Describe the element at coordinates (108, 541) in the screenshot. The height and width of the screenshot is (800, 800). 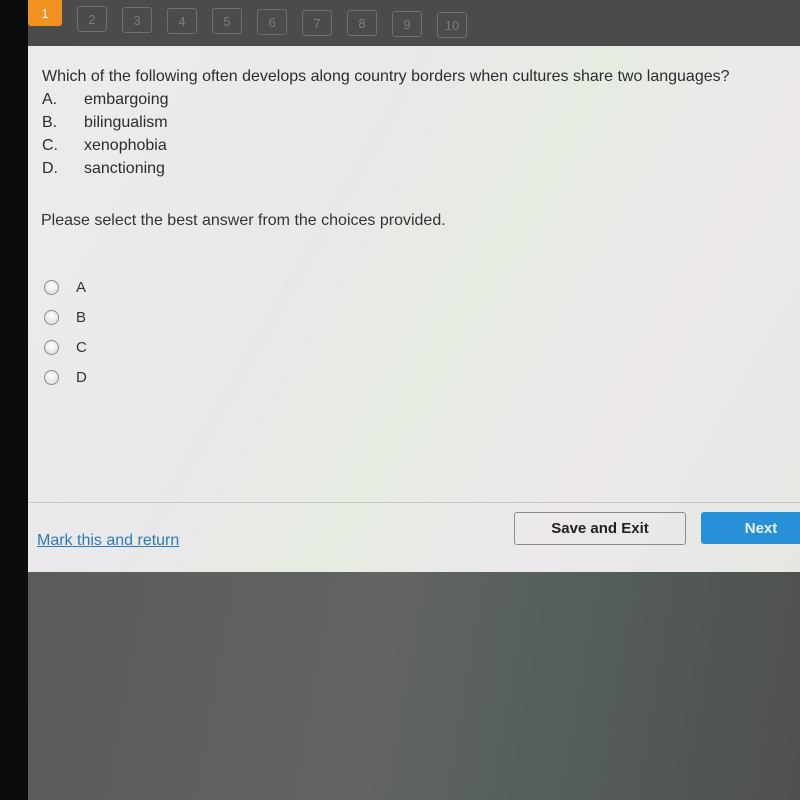
I see `mark-and-return-link: Mark this and return` at that location.